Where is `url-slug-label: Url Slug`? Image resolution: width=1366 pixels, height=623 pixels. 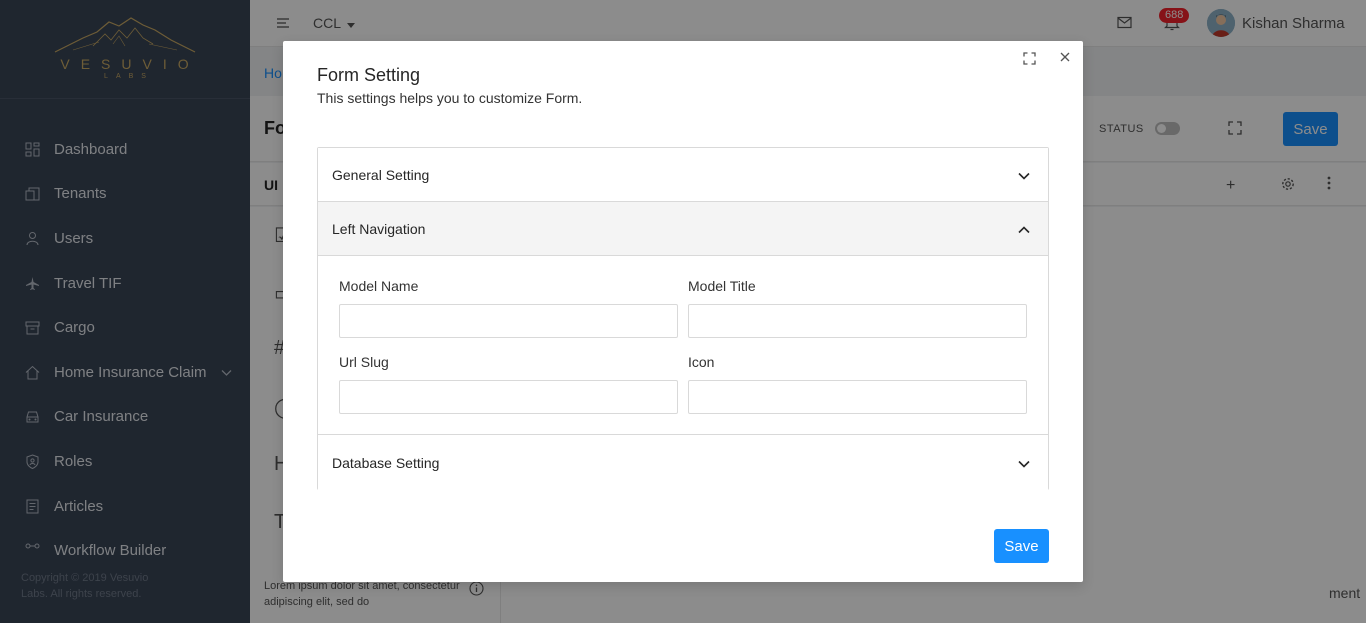 url-slug-label: Url Slug is located at coordinates (364, 362).